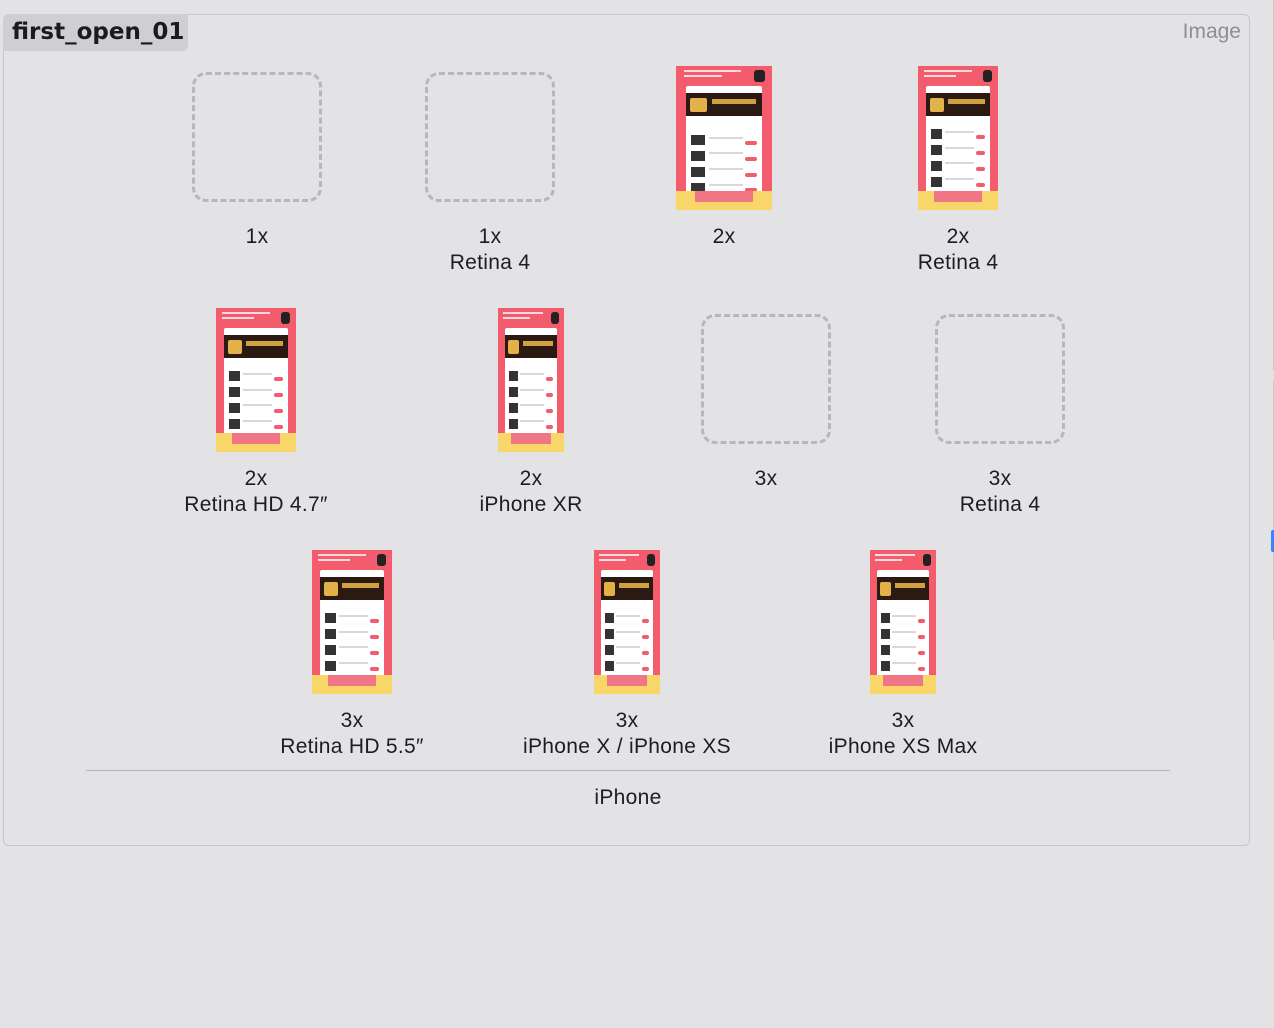 This screenshot has height=1028, width=1274. I want to click on slot-label: 2x Retina 4, so click(958, 249).